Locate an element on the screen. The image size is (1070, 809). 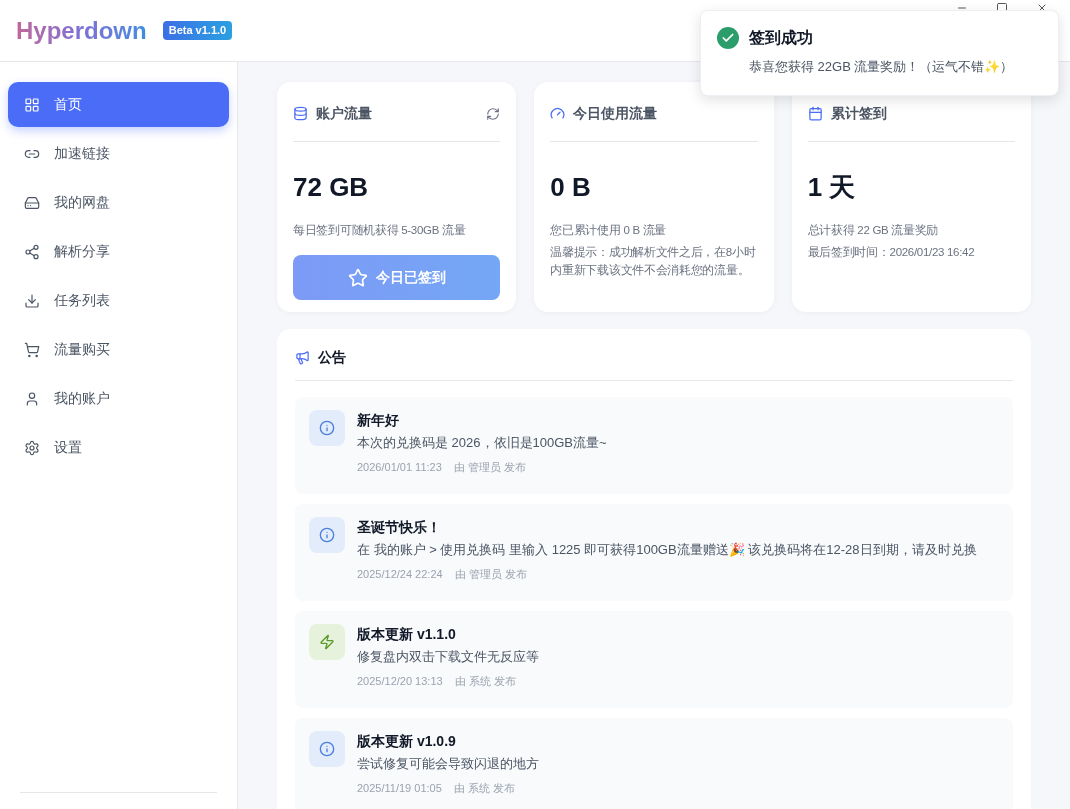
sidebar-item: 我的网盘 is located at coordinates (118, 202).